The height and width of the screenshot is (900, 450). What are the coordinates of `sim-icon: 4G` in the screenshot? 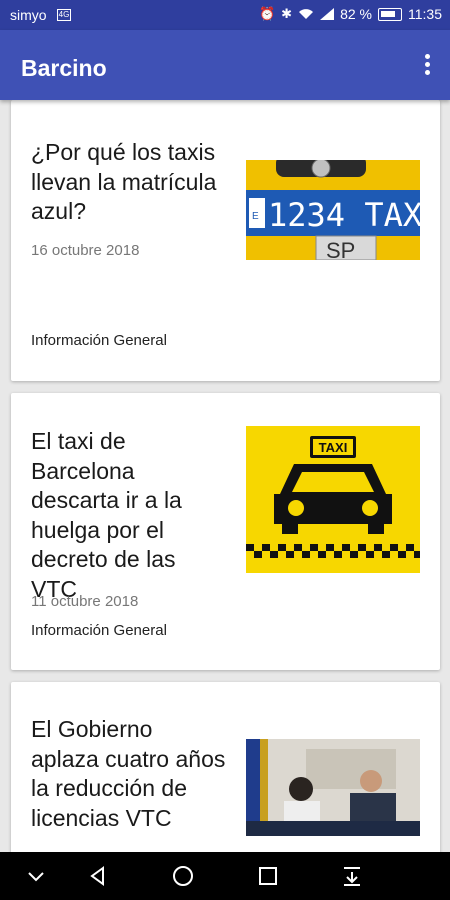 It's located at (64, 15).